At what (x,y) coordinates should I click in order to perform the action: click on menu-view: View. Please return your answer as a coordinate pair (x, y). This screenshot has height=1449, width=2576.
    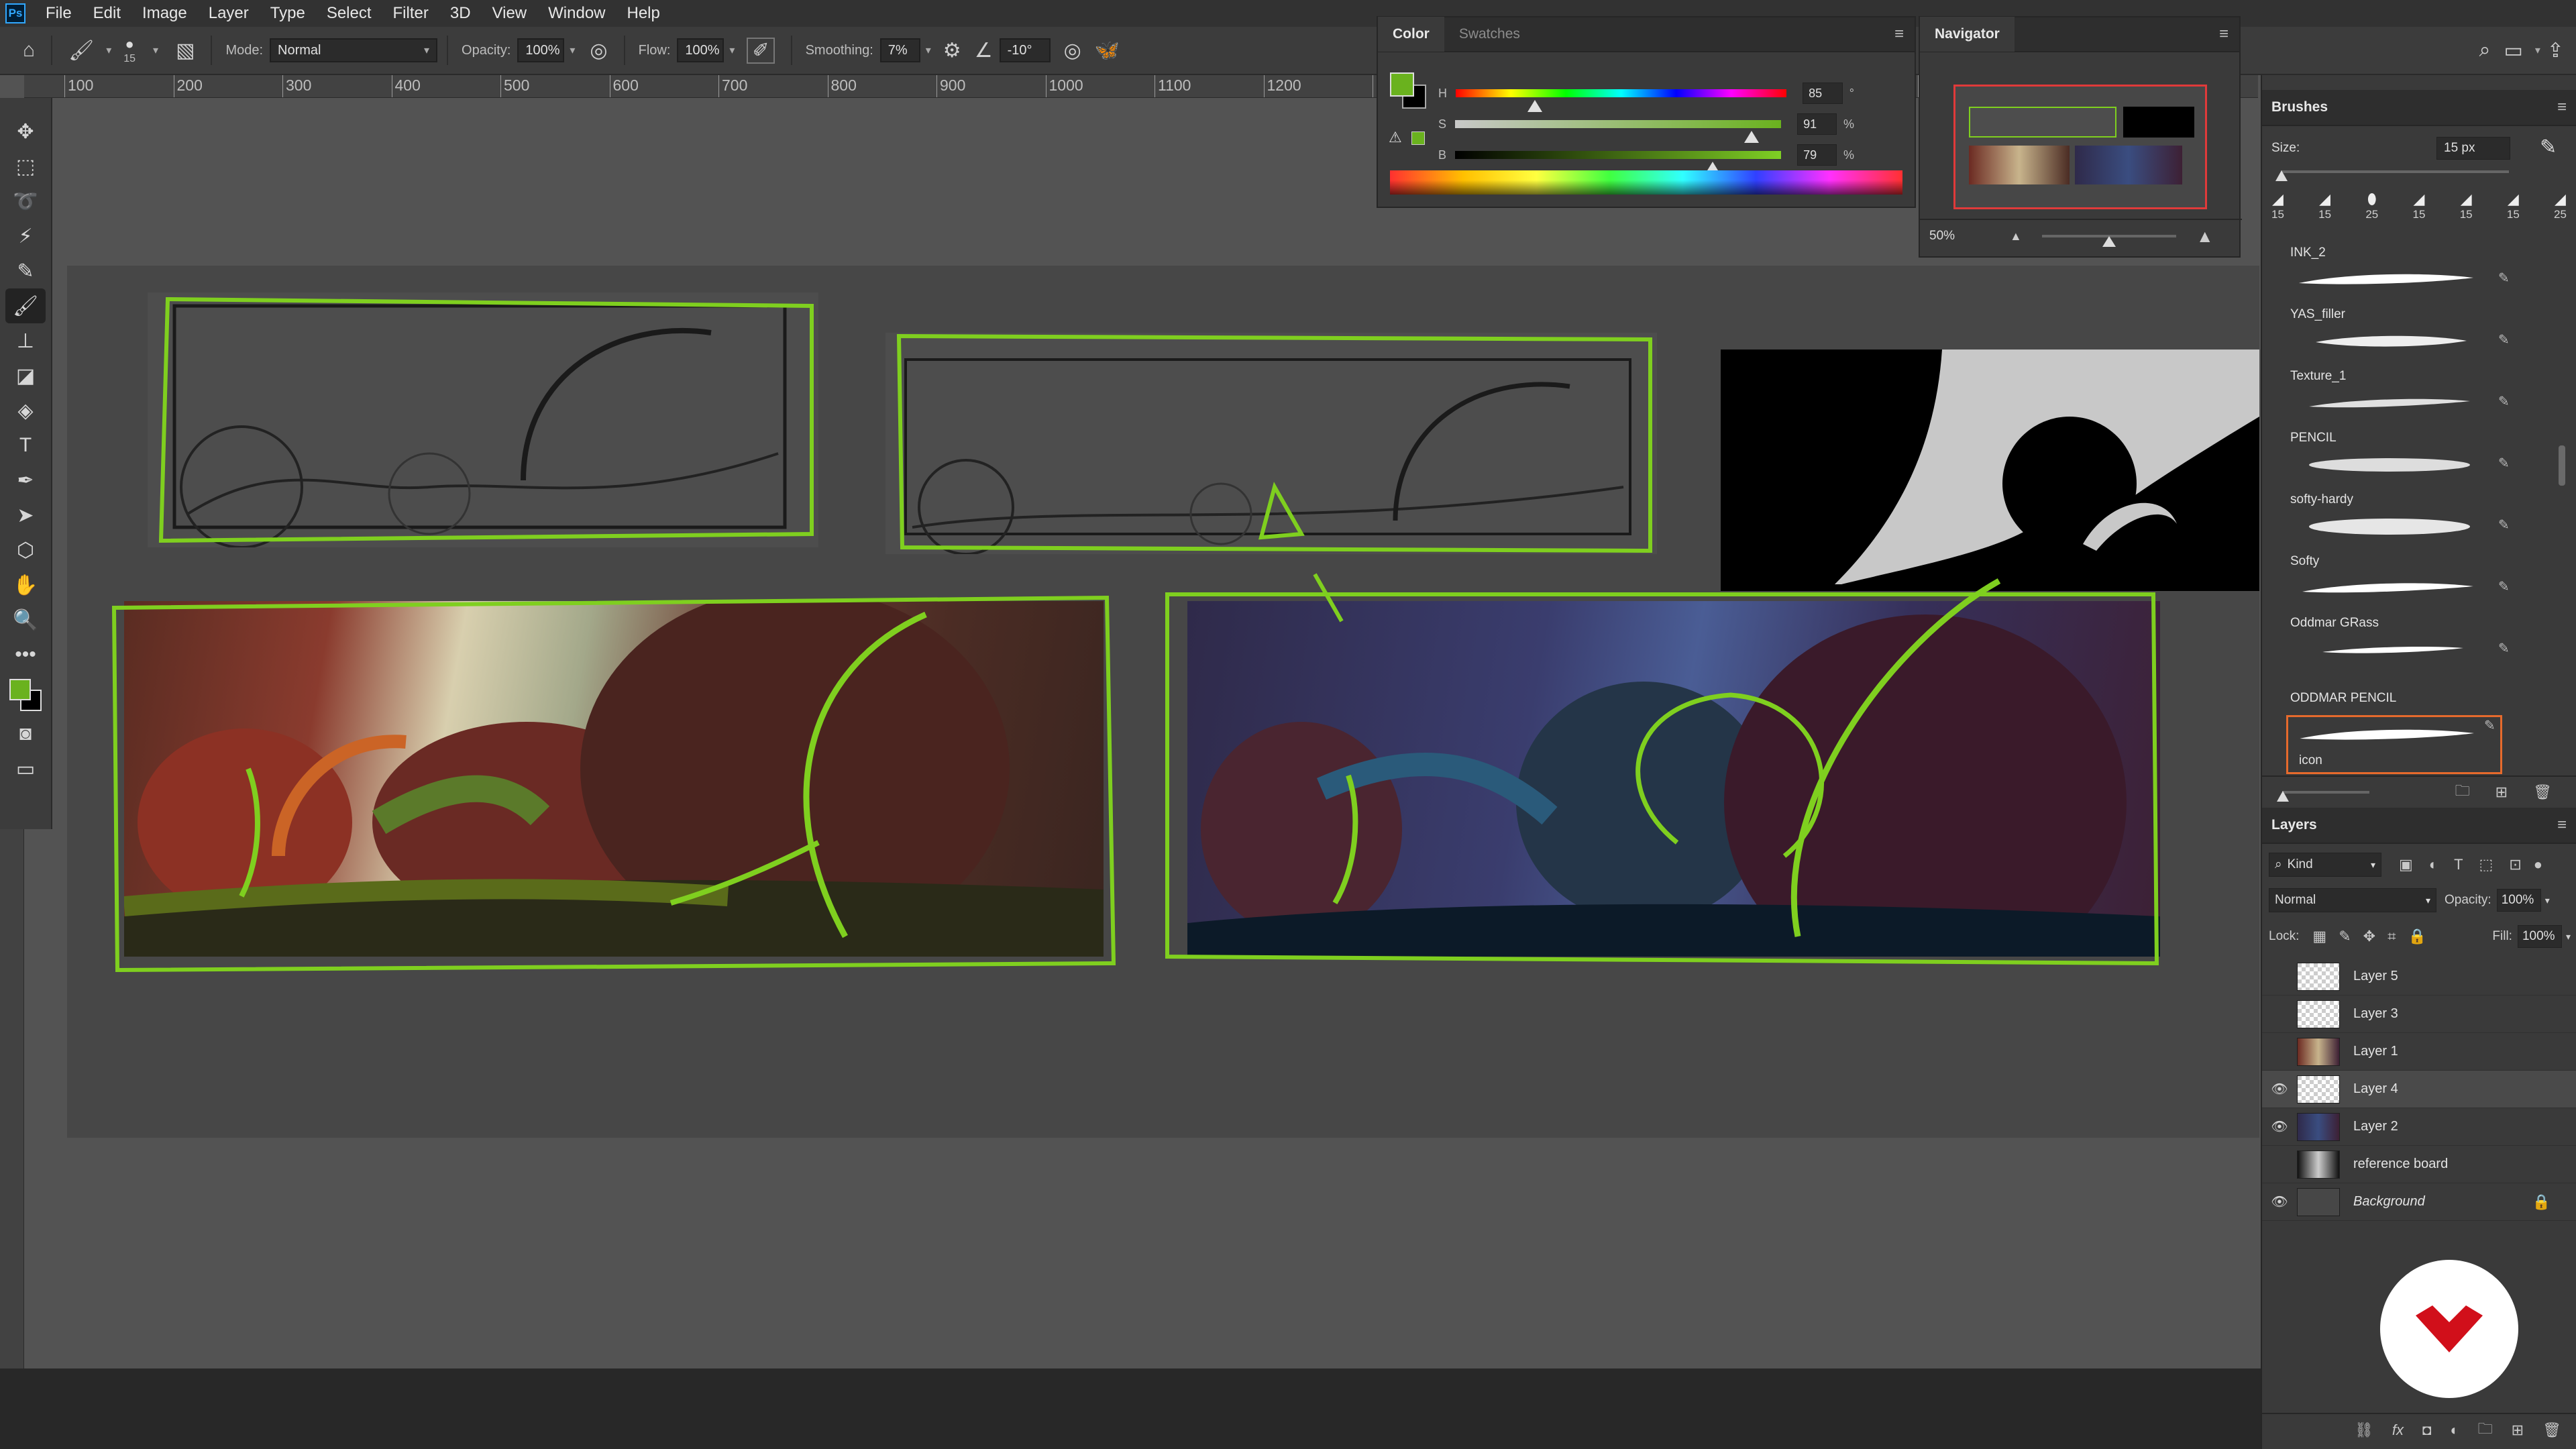
    Looking at the image, I should click on (510, 13).